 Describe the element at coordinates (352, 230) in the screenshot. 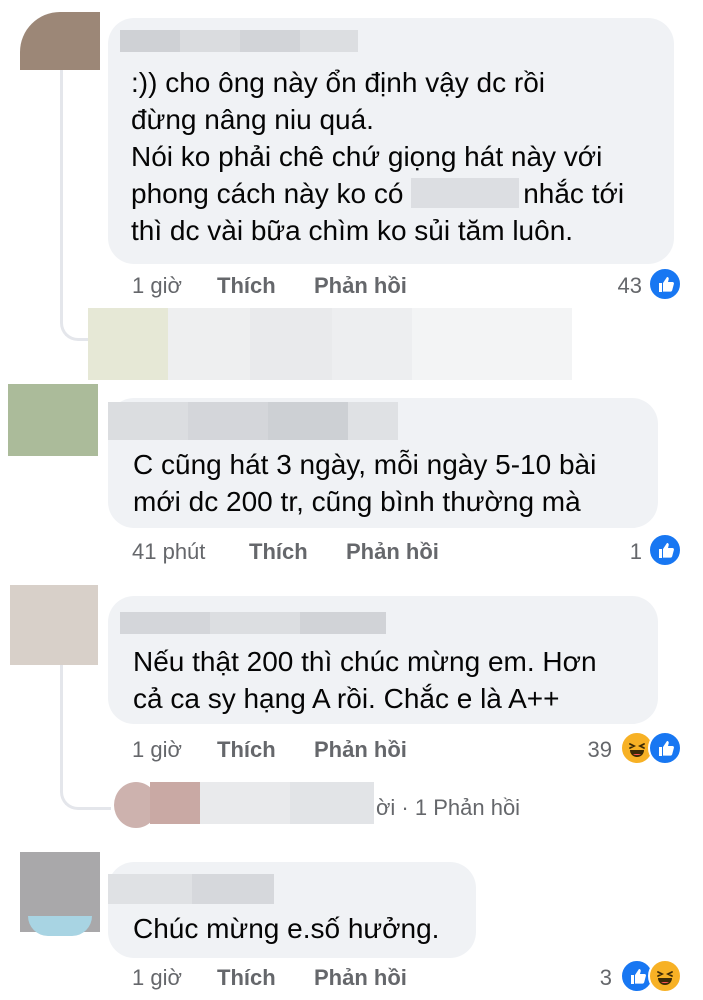

I see `comment-text: thì dc vài bữa chìm ko sủi tăm luôn.` at that location.